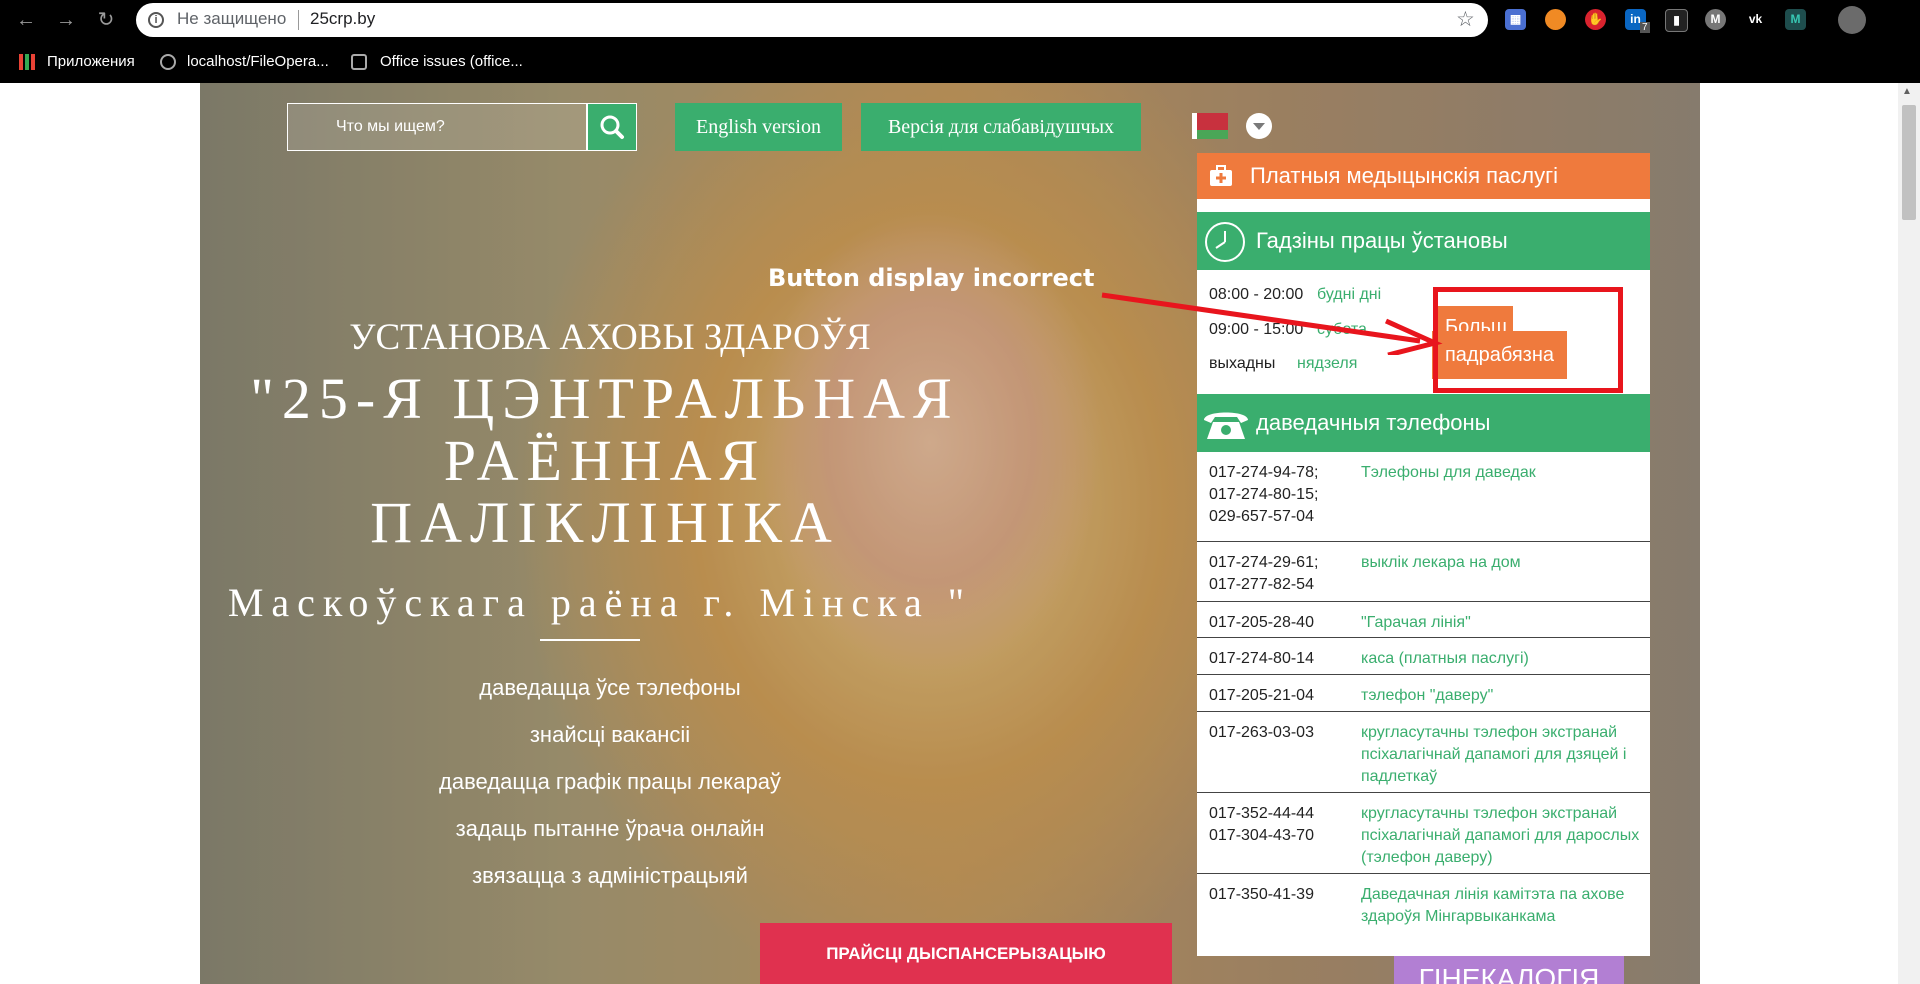 The image size is (1920, 984). I want to click on phones-title: даведачныя тэлефоны, so click(1373, 422).